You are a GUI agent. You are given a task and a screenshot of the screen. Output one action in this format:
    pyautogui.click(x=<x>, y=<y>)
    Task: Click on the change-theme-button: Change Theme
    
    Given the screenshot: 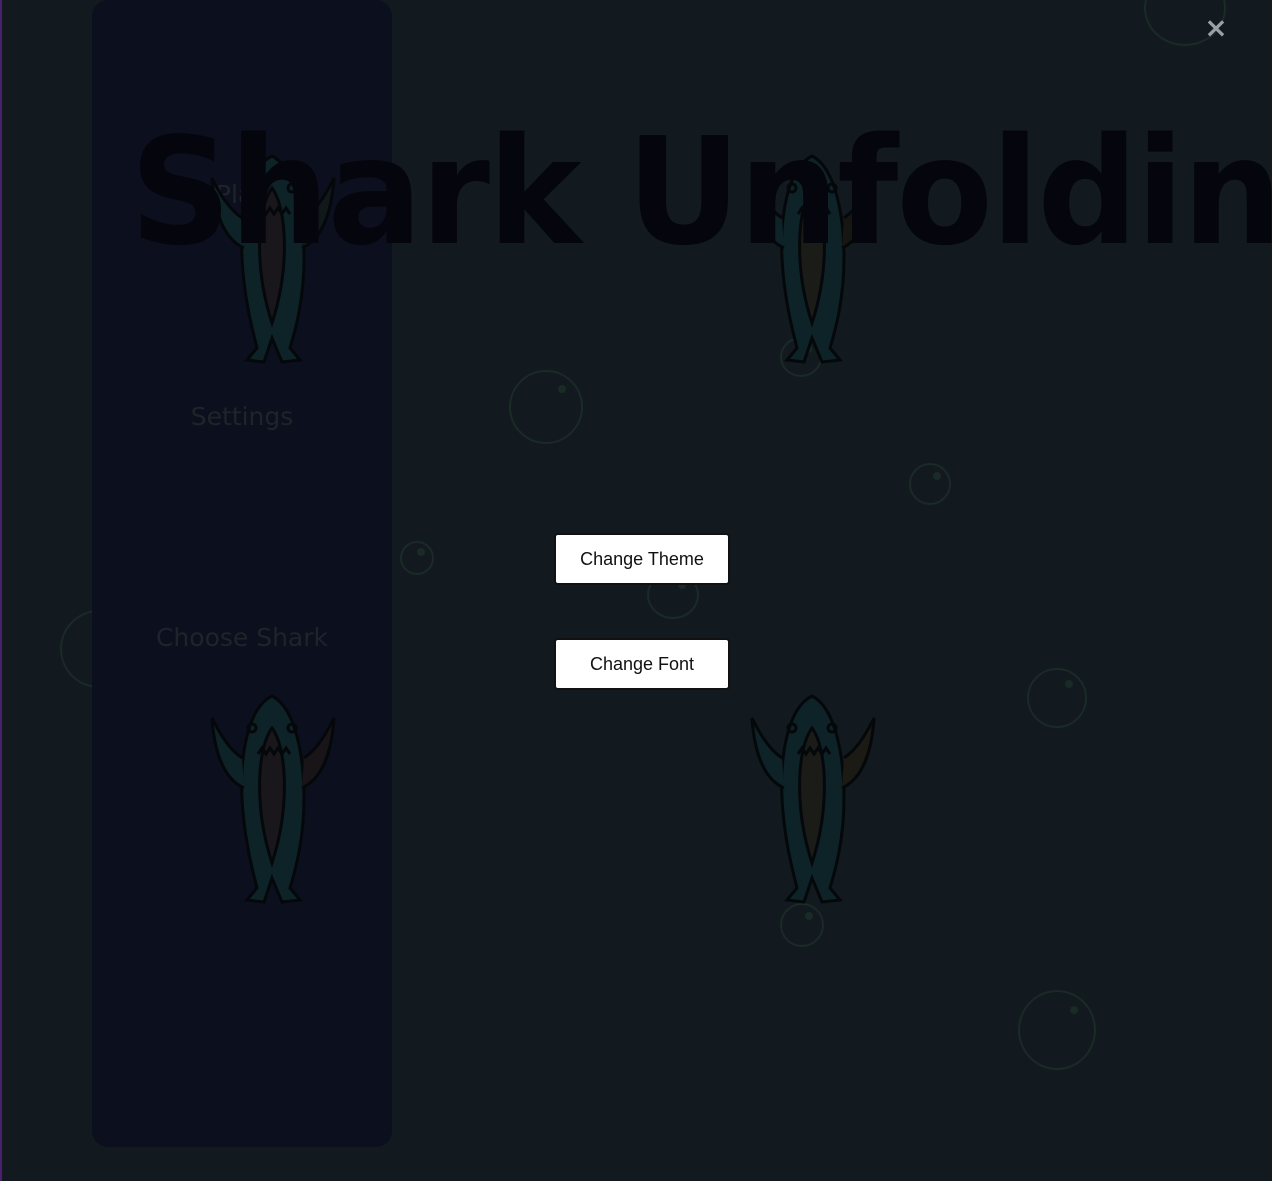 What is the action you would take?
    pyautogui.click(x=642, y=559)
    